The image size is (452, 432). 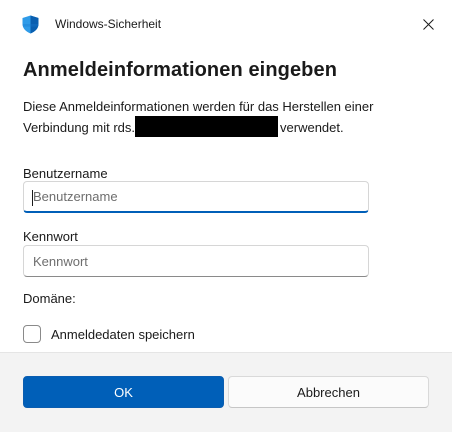 I want to click on domain-label: Domäne:, so click(x=49, y=298).